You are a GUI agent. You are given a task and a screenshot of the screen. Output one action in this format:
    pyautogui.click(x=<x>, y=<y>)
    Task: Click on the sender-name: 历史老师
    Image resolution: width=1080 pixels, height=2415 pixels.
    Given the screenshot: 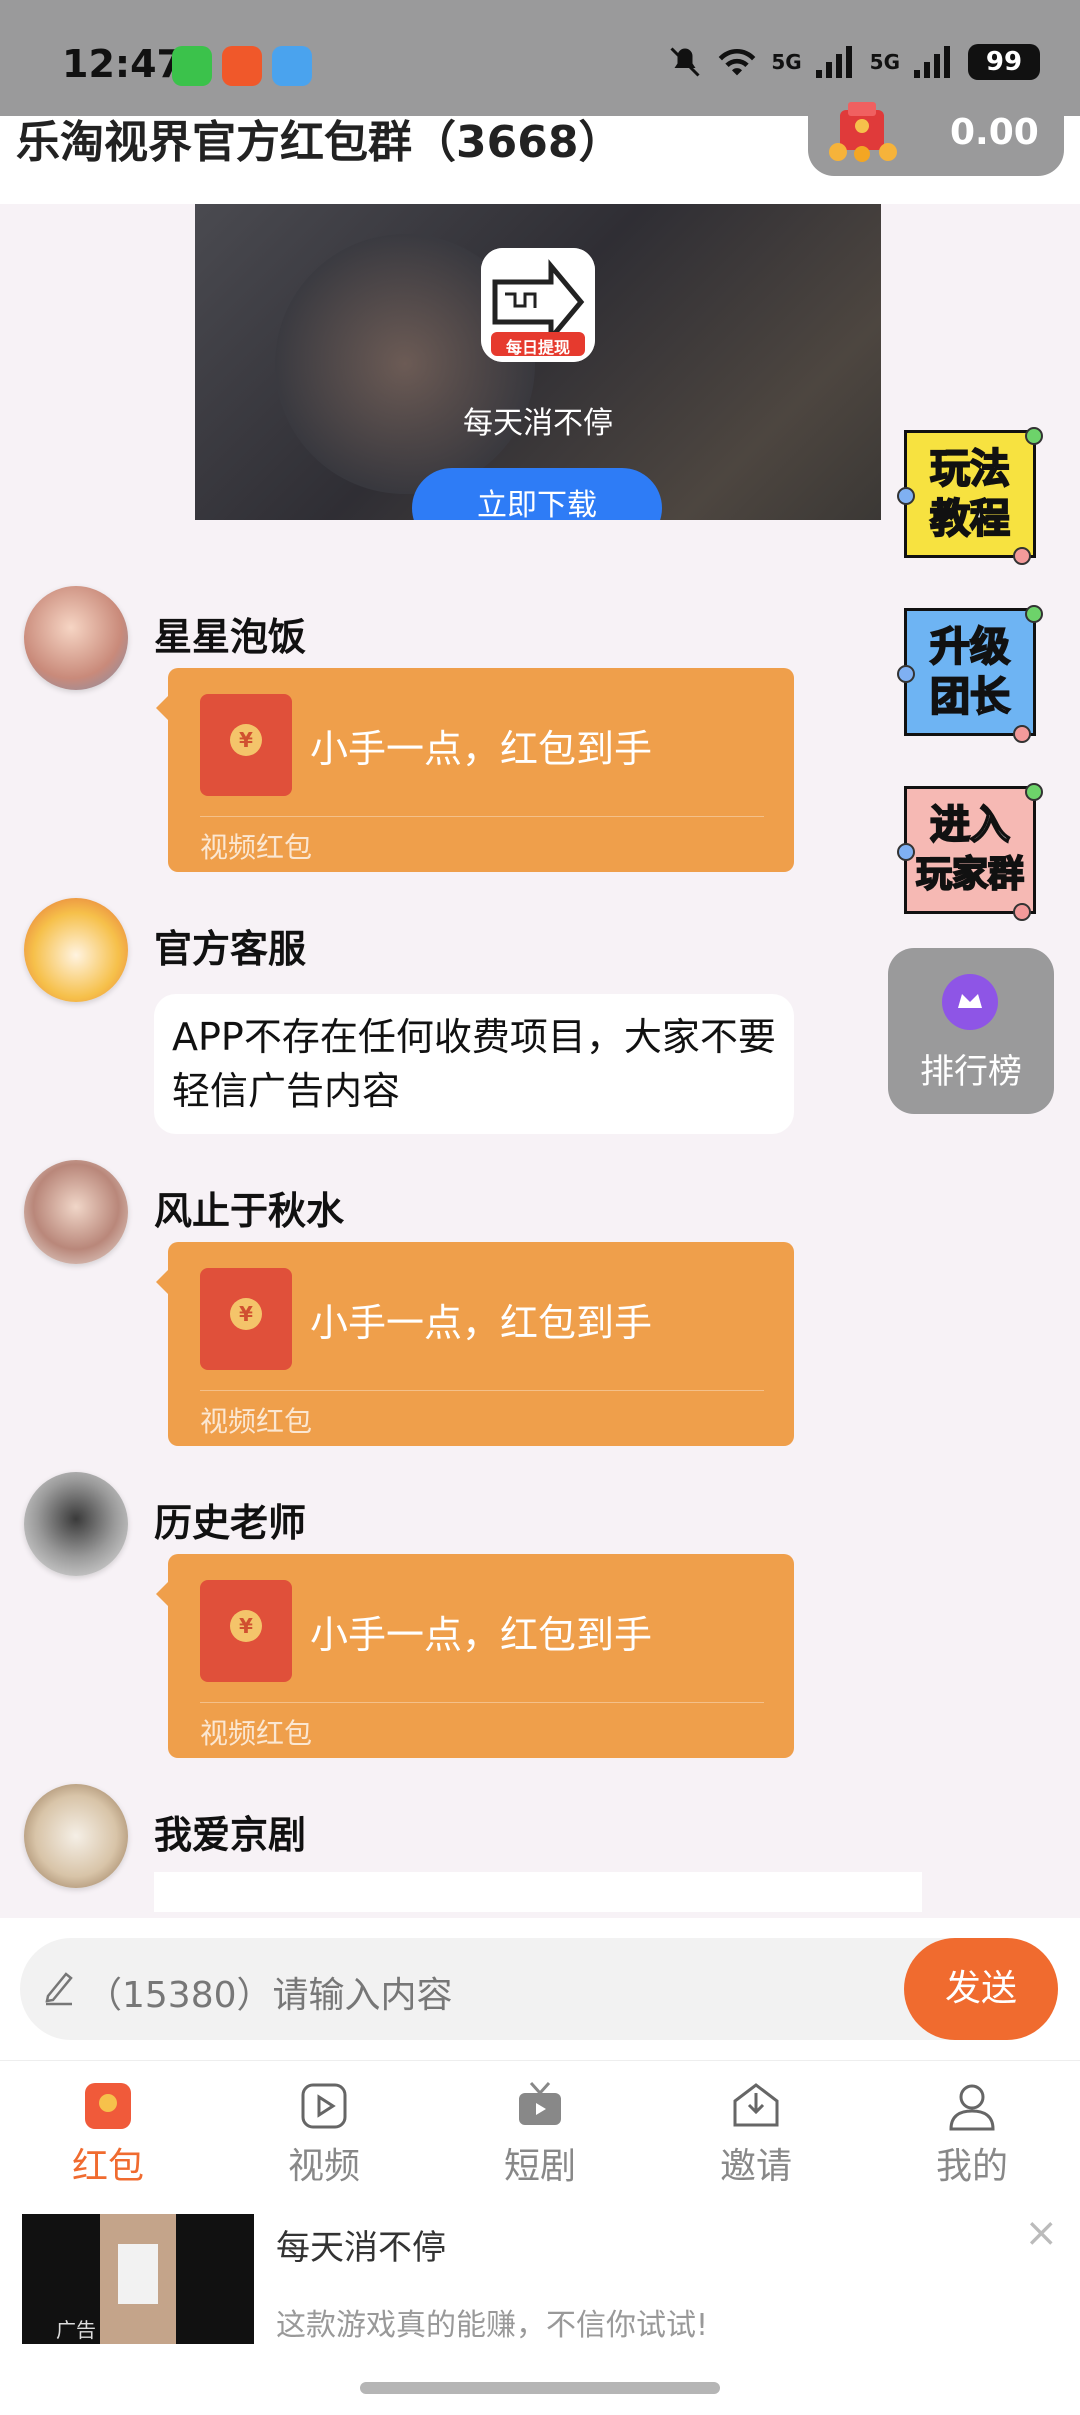 What is the action you would take?
    pyautogui.click(x=230, y=1523)
    